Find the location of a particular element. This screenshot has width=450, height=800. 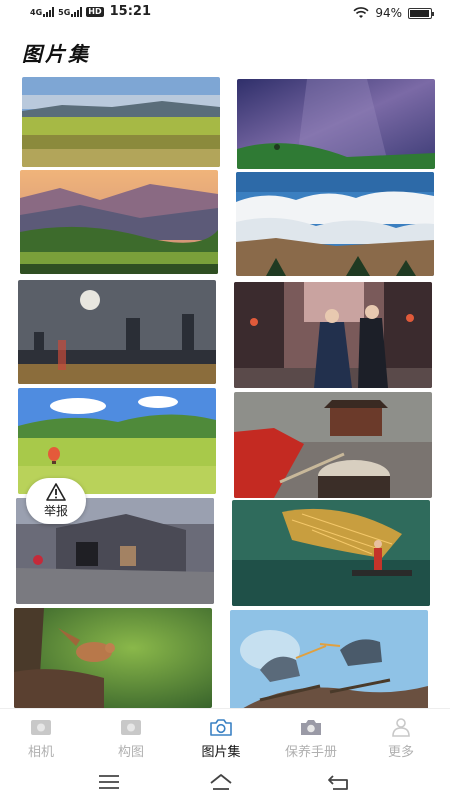

status-bar: 4G 5G HD 15:21 94% is located at coordinates (225, 14).